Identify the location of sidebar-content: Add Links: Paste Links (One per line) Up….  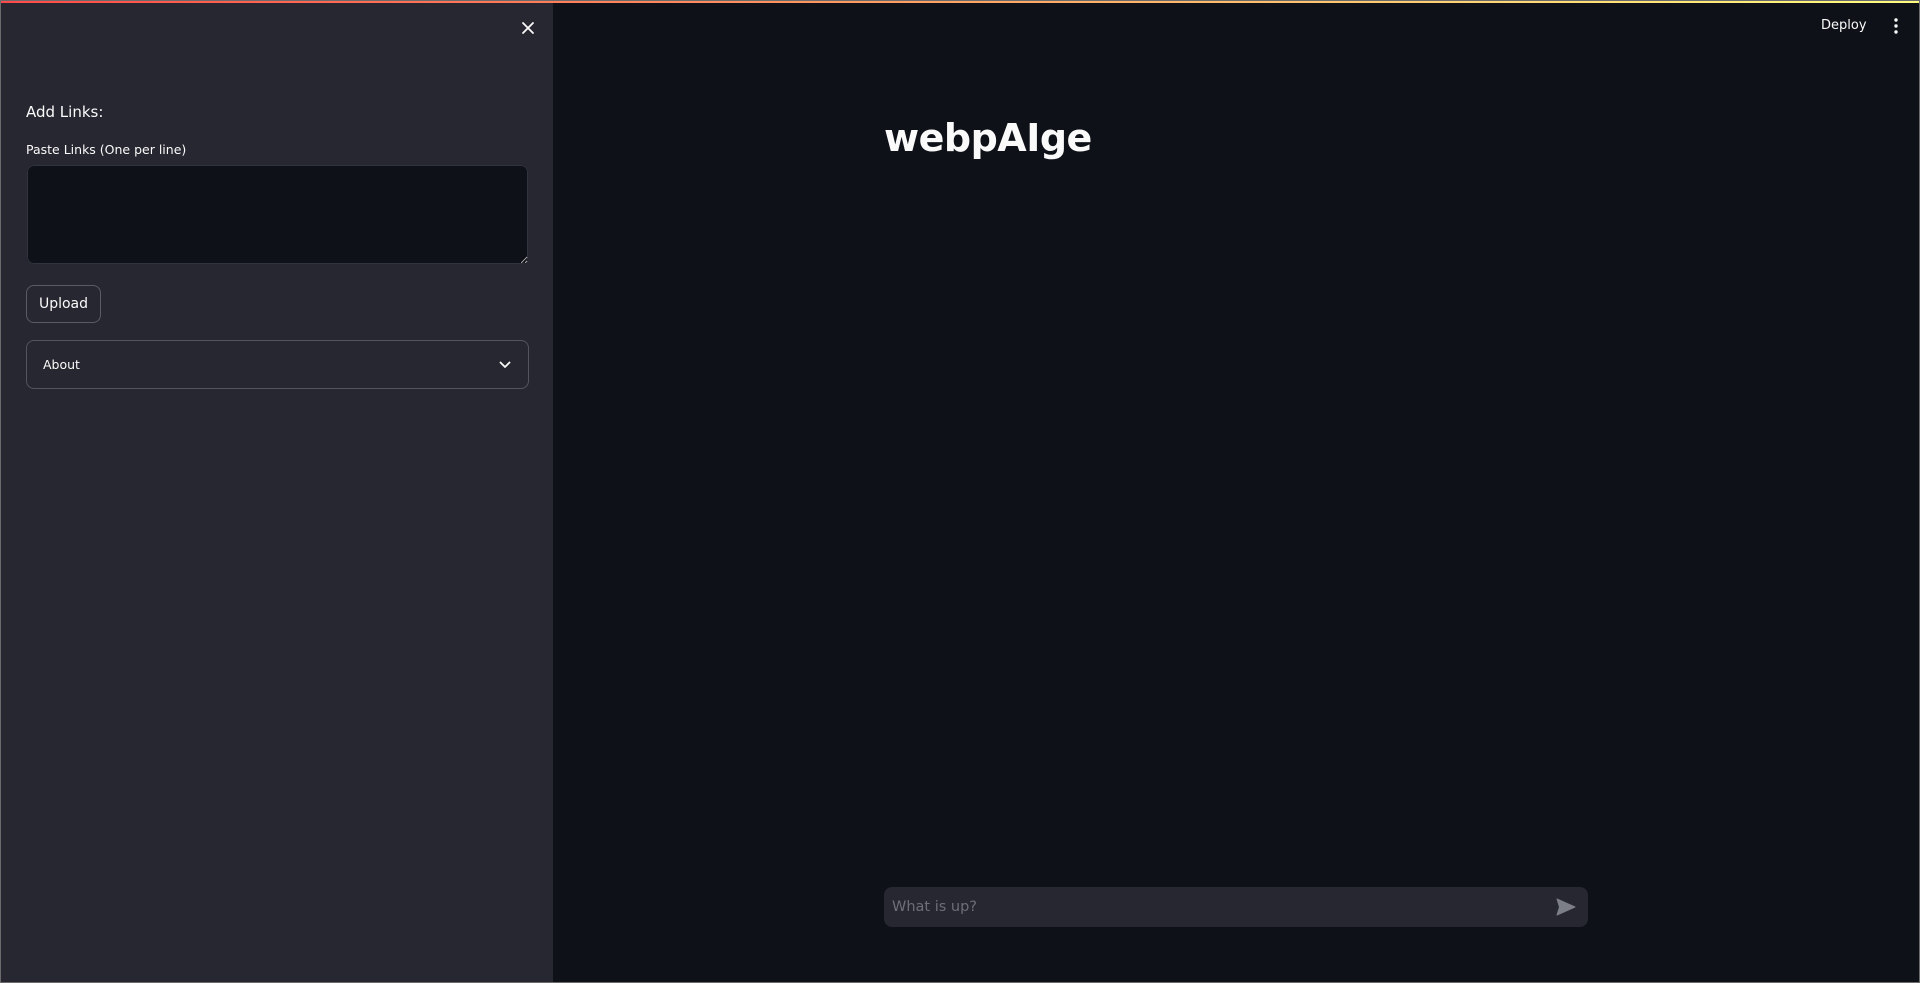
(277, 244).